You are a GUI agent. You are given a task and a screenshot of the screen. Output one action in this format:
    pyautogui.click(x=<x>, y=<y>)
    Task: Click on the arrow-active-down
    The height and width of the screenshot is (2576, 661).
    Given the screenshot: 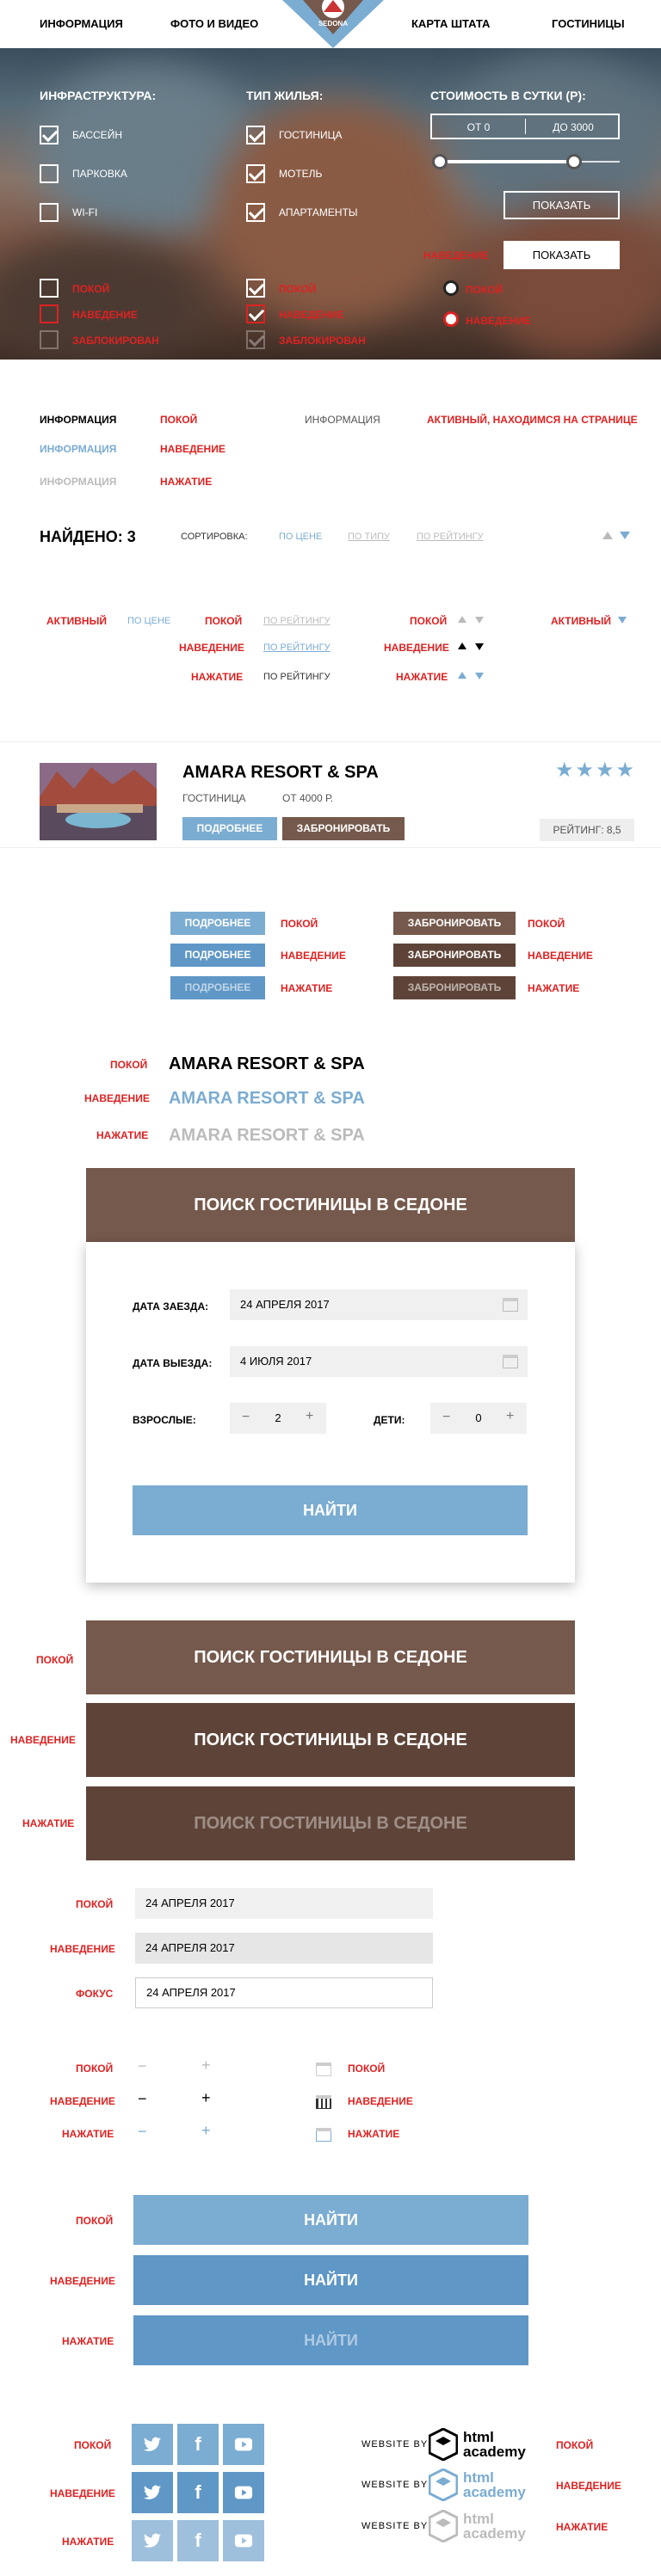 What is the action you would take?
    pyautogui.click(x=622, y=620)
    